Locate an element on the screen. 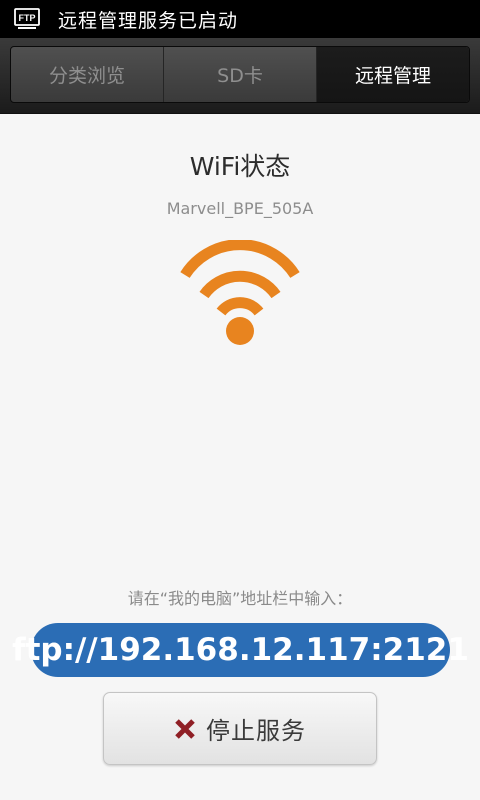 This screenshot has height=800, width=480. ftp-address: ftp://192.168.12.117:2121 is located at coordinates (240, 650).